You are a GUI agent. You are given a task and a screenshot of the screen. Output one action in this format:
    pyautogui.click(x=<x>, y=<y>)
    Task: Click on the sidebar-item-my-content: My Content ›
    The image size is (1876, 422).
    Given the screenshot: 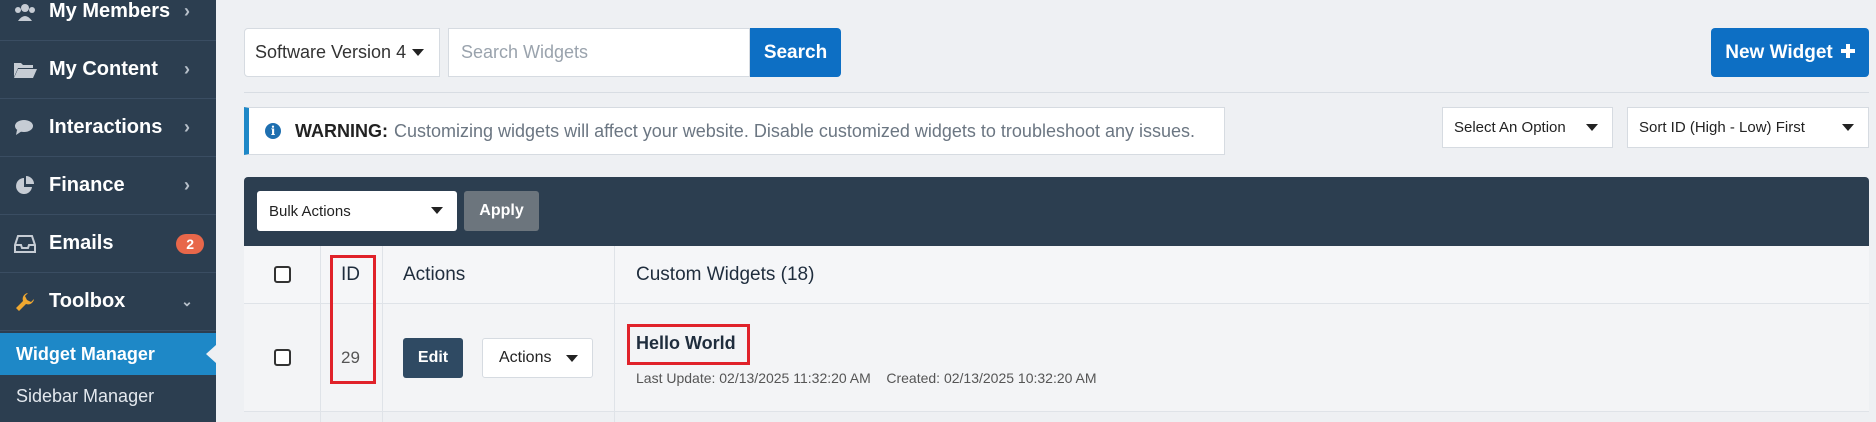 What is the action you would take?
    pyautogui.click(x=108, y=70)
    